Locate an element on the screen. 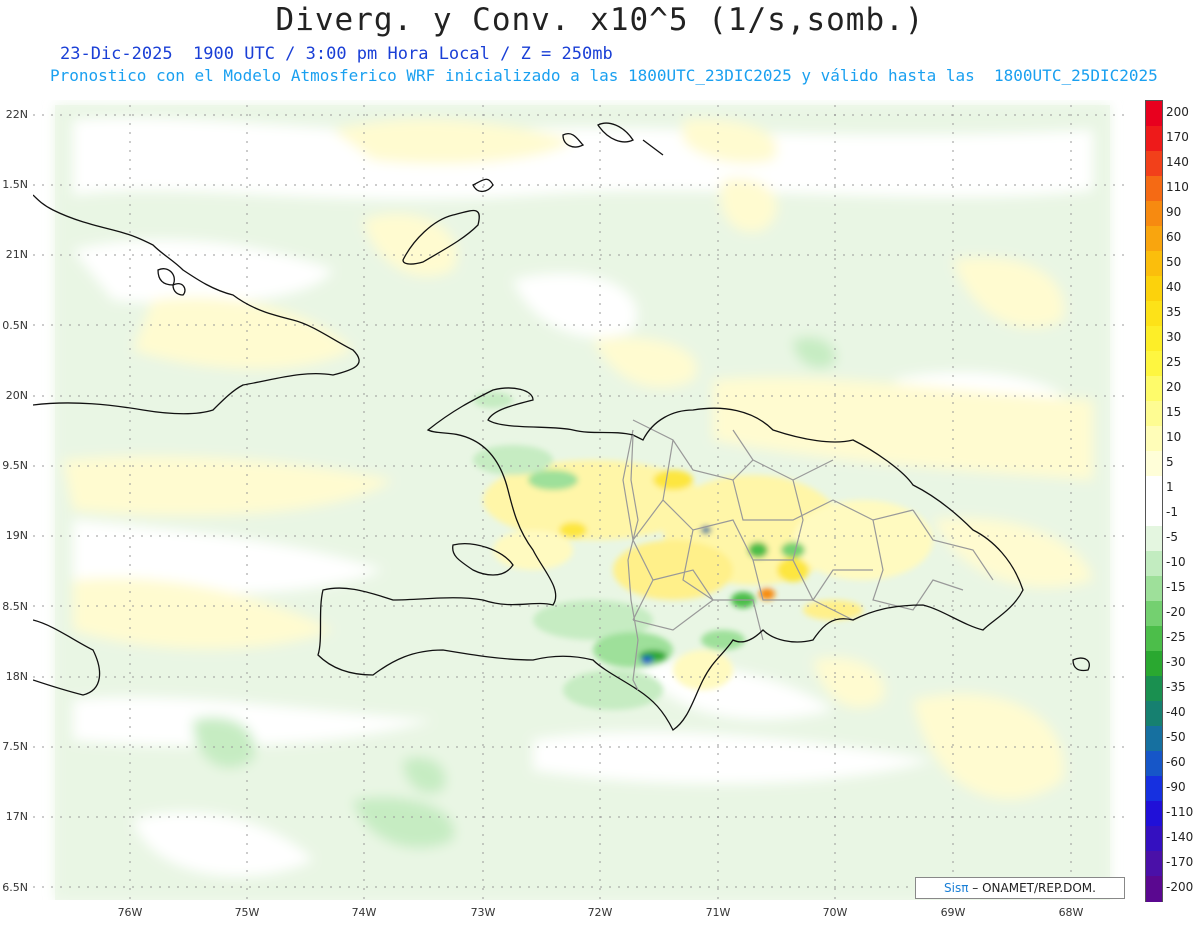  lat-tick: 0.5N is located at coordinates (15, 325).